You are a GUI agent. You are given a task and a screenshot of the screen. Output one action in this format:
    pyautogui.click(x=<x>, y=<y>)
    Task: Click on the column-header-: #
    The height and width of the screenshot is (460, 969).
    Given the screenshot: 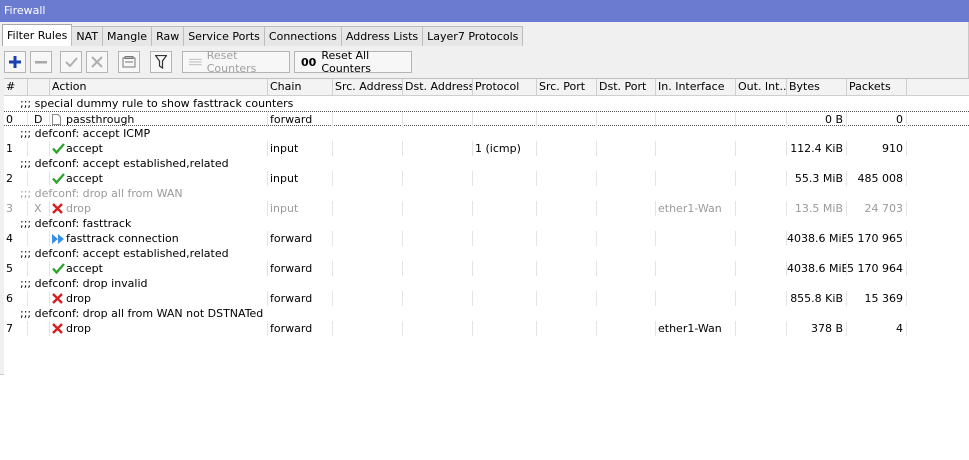 What is the action you would take?
    pyautogui.click(x=16, y=87)
    